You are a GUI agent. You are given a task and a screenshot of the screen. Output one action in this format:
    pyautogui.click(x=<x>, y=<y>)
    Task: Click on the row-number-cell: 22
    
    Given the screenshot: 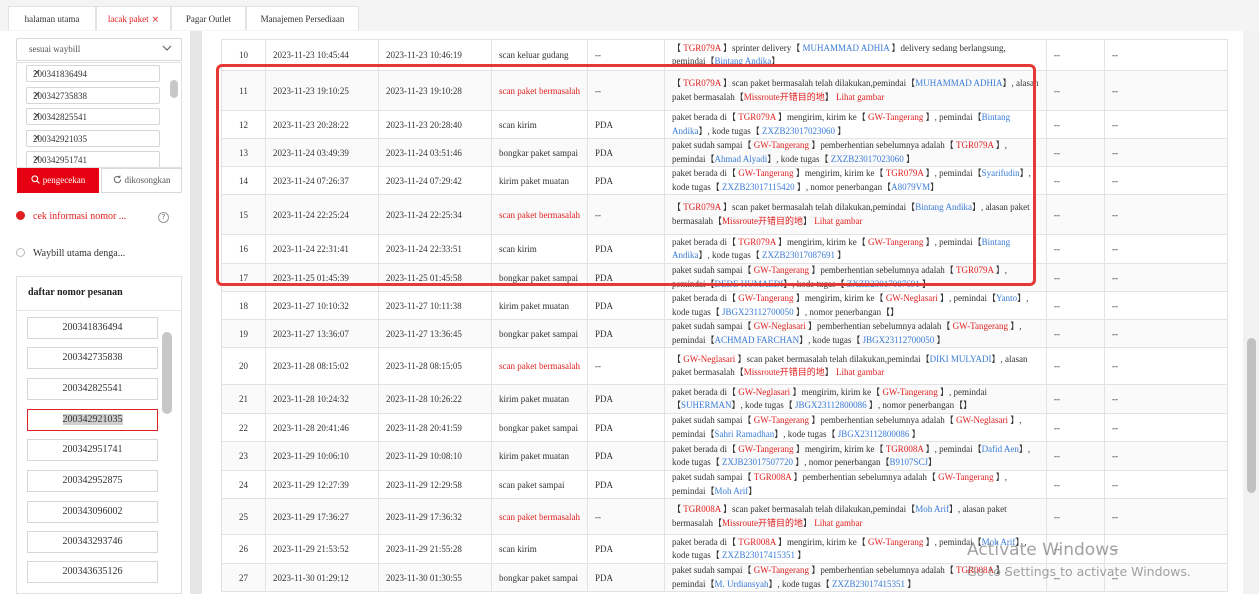 What is the action you would take?
    pyautogui.click(x=243, y=427)
    